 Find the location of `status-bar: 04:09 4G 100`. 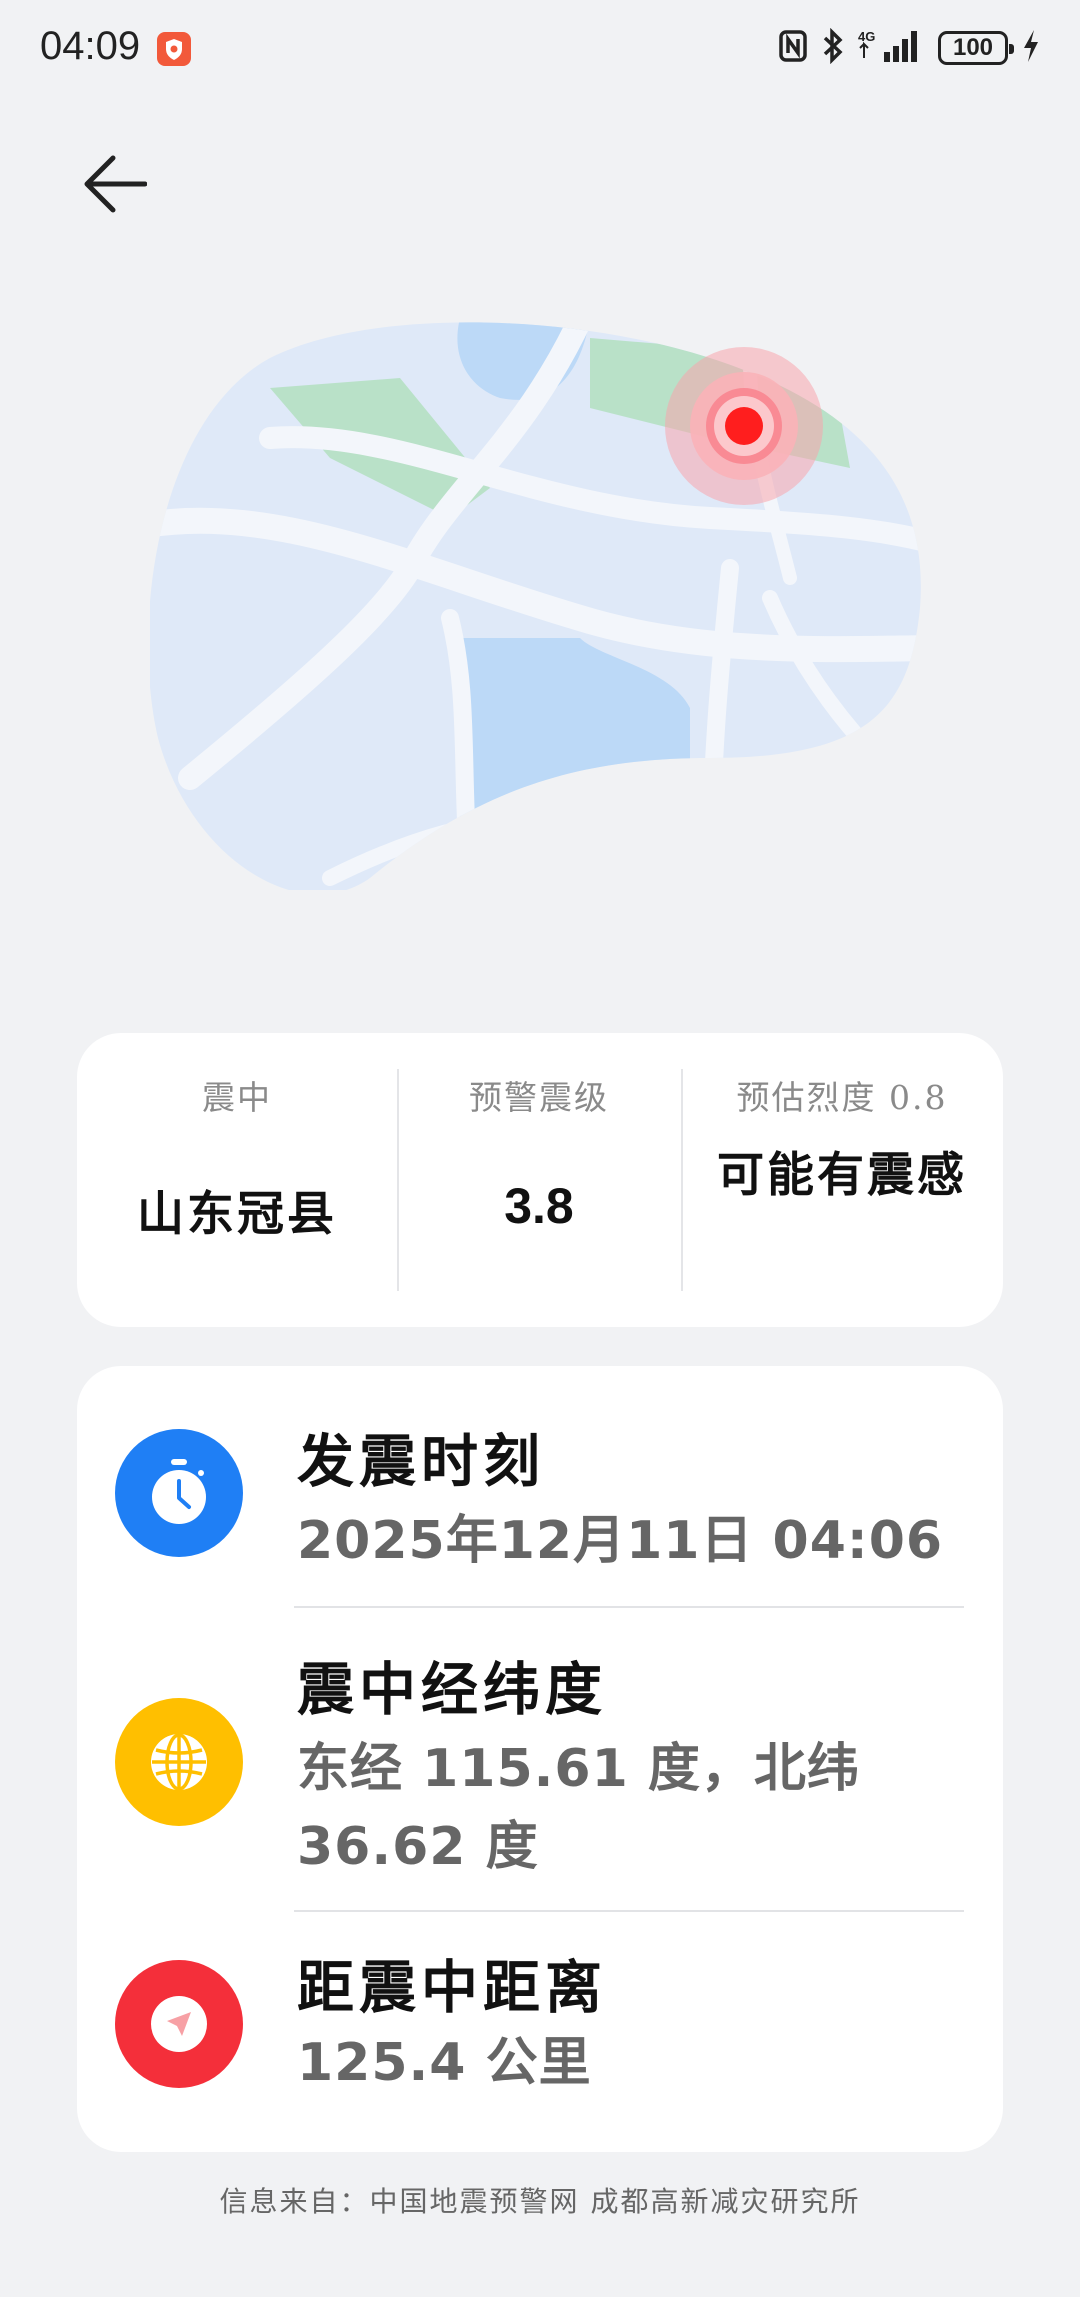

status-bar: 04:09 4G 100 is located at coordinates (540, 48).